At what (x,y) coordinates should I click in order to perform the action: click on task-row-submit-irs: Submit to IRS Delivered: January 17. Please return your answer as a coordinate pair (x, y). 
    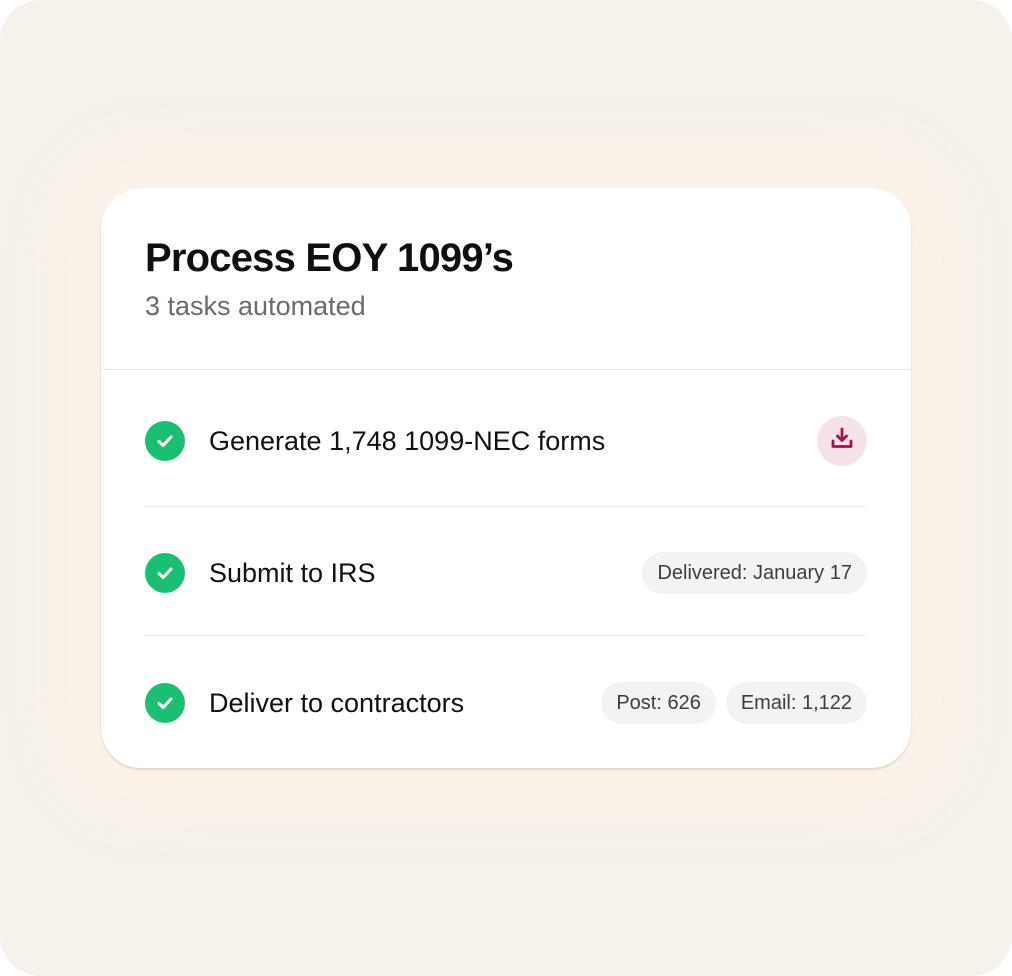
    Looking at the image, I should click on (506, 573).